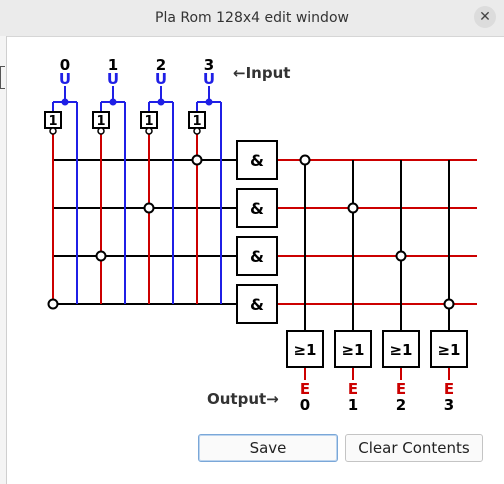 This screenshot has width=504, height=484. What do you see at coordinates (414, 448) in the screenshot?
I see `clear-contents-button: Clear Contents` at bounding box center [414, 448].